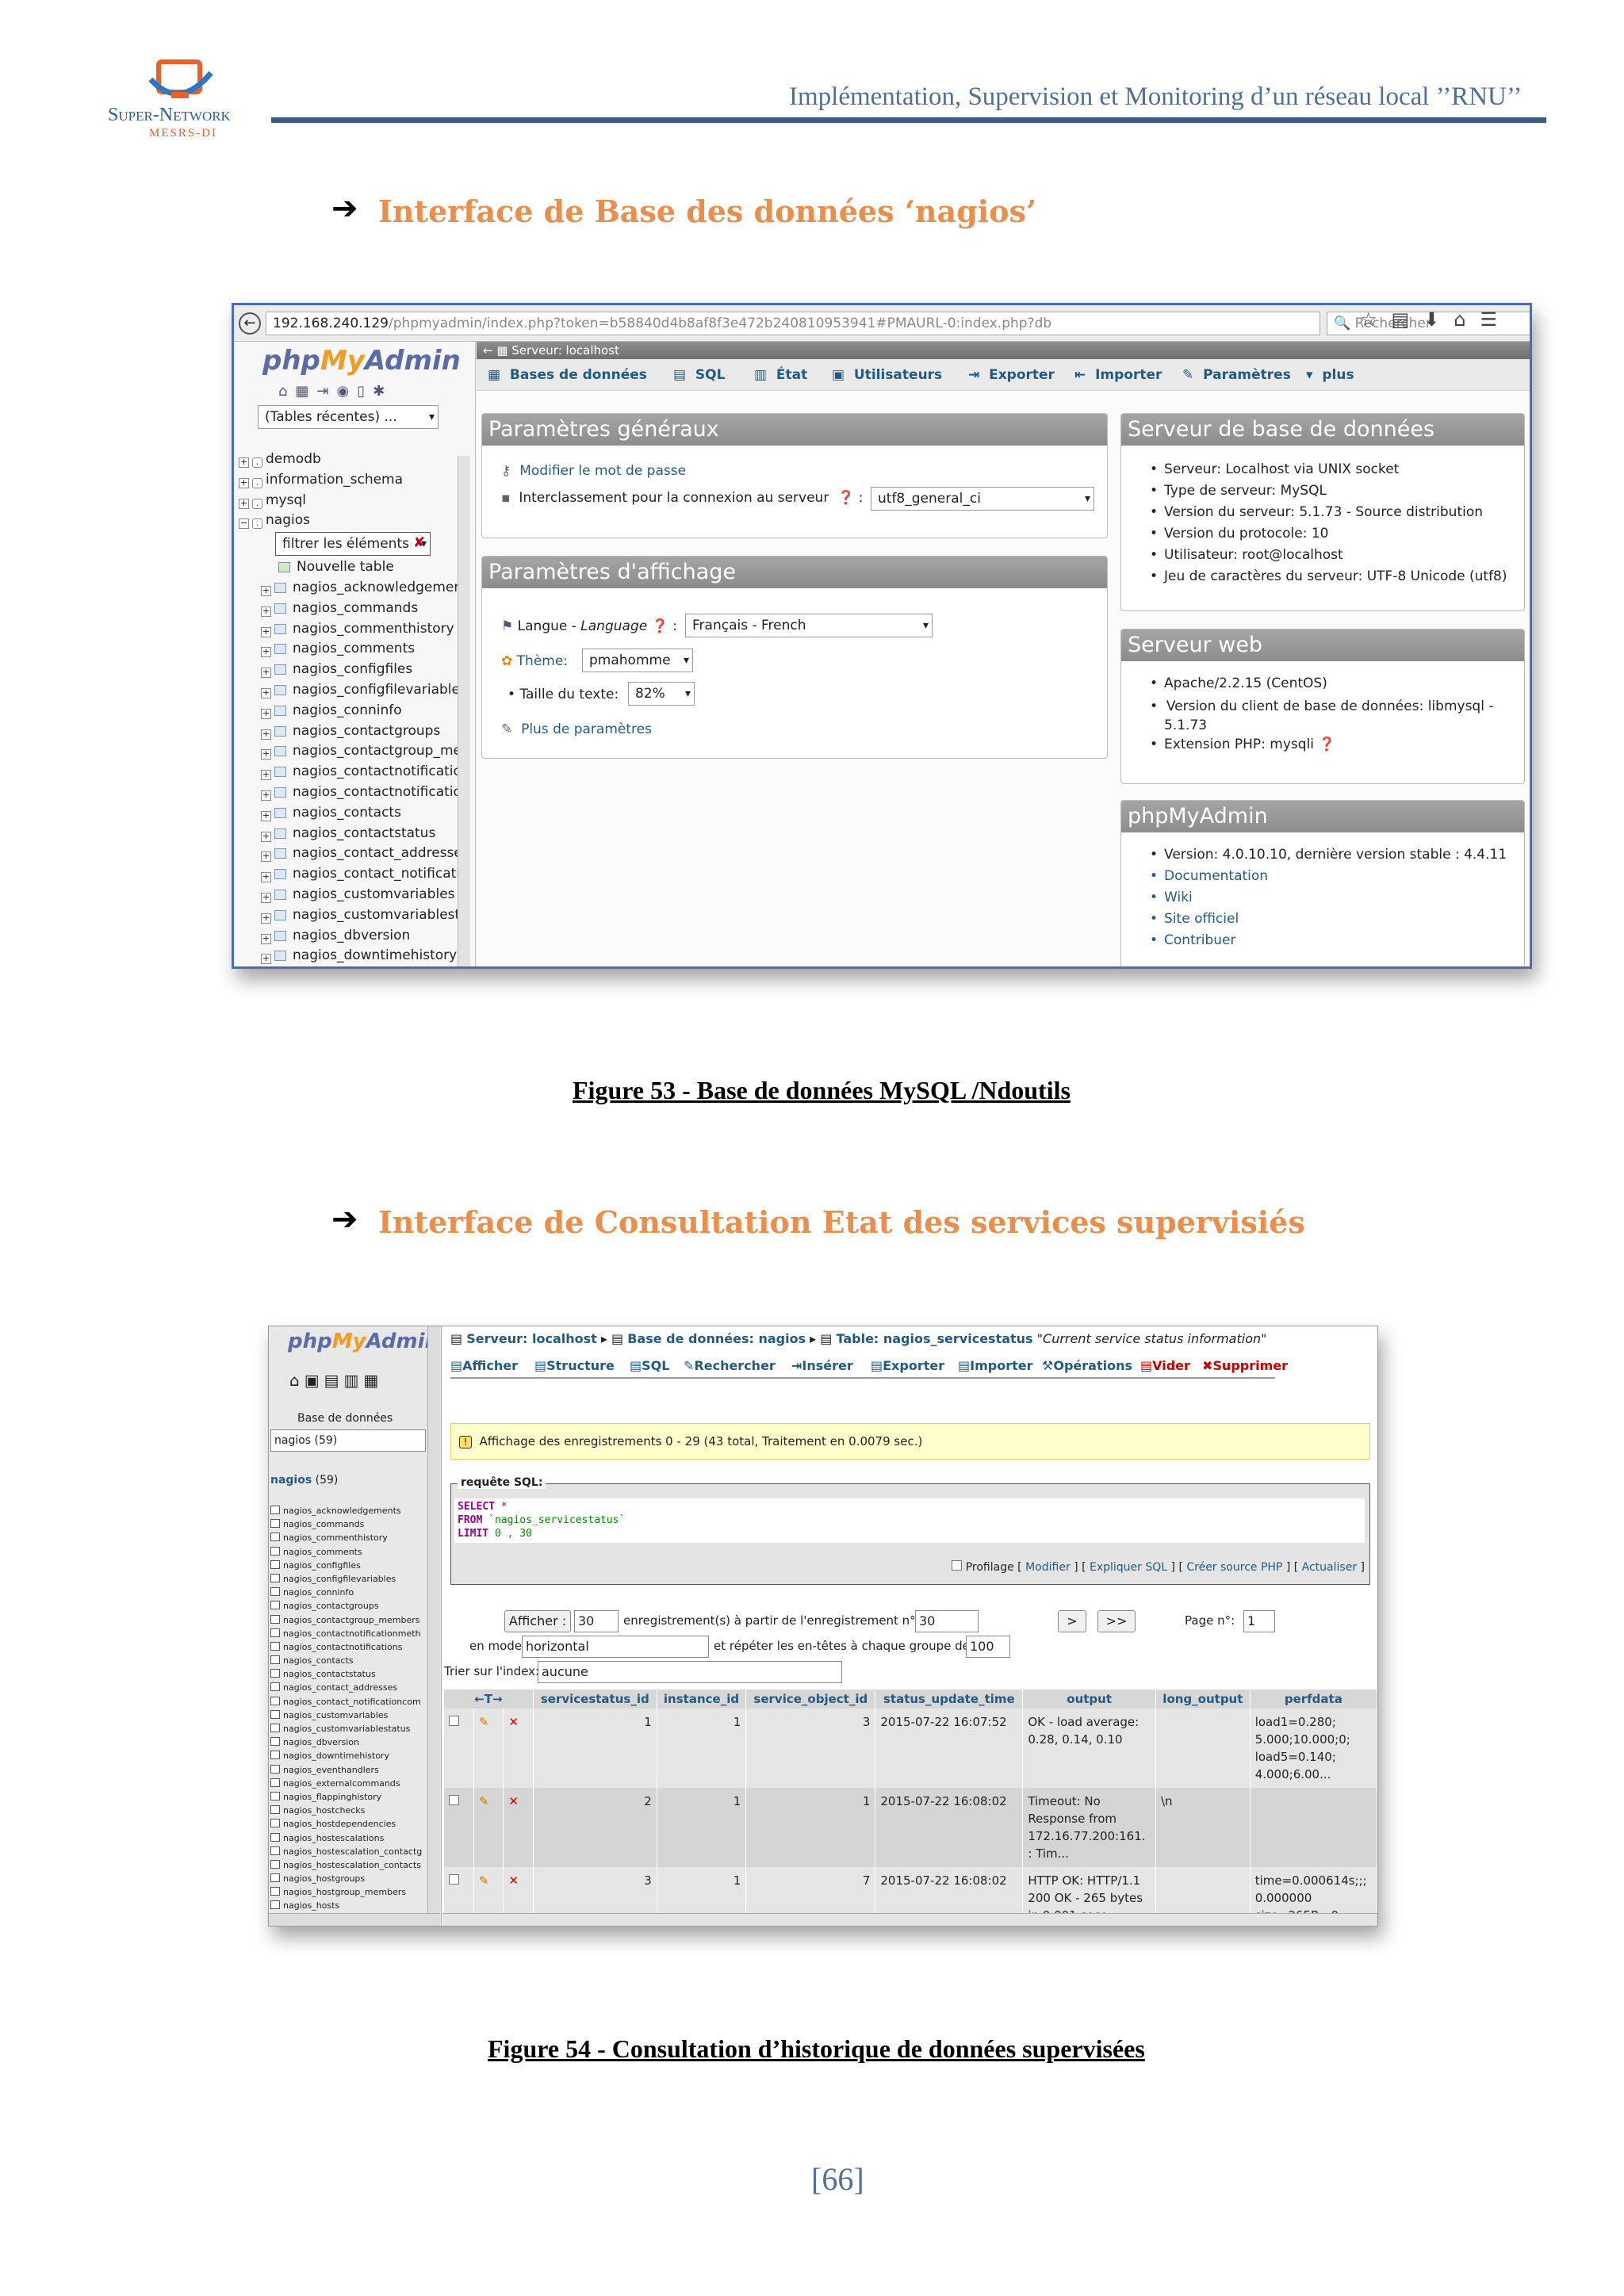 The width and height of the screenshot is (1624, 2296). What do you see at coordinates (360, 690) in the screenshot?
I see `sidebar-table-item: + nagios_configfilevariables` at bounding box center [360, 690].